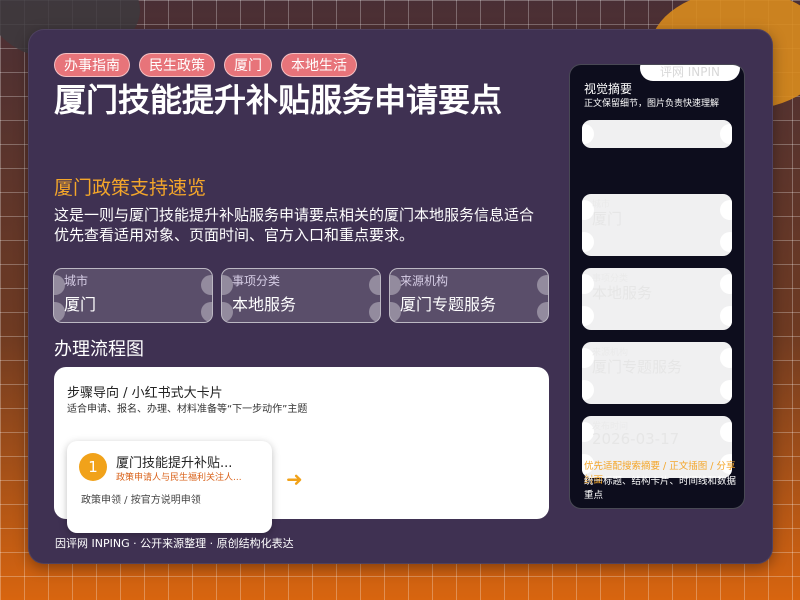 The height and width of the screenshot is (600, 800). Describe the element at coordinates (177, 65) in the screenshot. I see `tag-policy: 民生政策` at that location.